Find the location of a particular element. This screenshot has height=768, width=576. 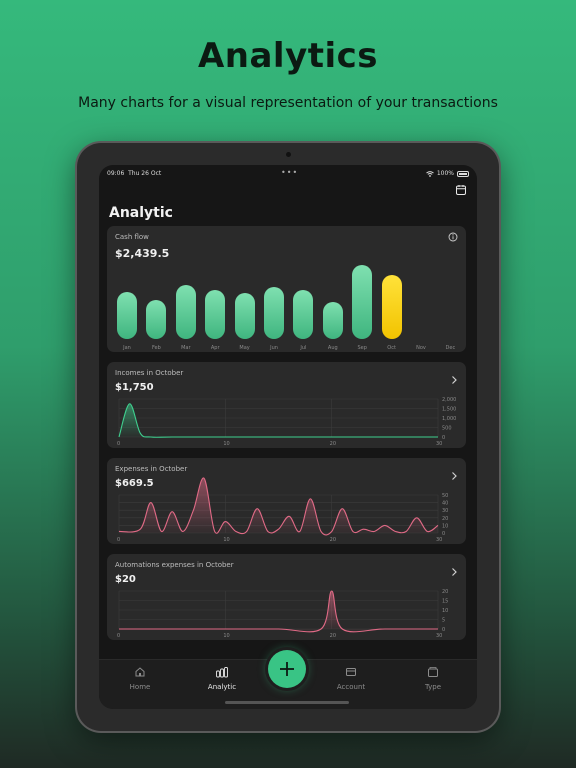

tab-analytic-label: Analytic is located at coordinates (222, 687).